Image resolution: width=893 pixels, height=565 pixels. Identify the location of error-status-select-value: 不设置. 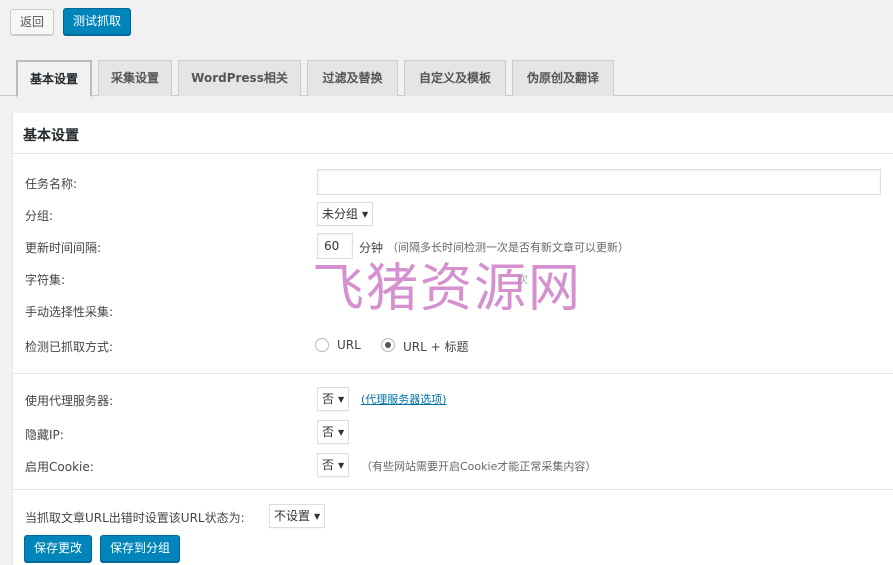
(292, 516).